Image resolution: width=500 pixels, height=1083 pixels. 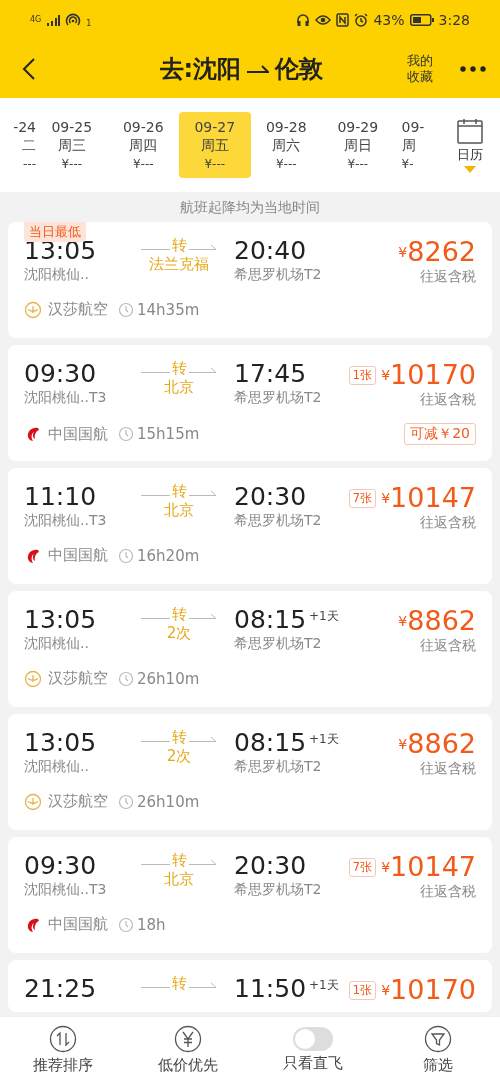 What do you see at coordinates (270, 374) in the screenshot?
I see `arrival-time: 17:45` at bounding box center [270, 374].